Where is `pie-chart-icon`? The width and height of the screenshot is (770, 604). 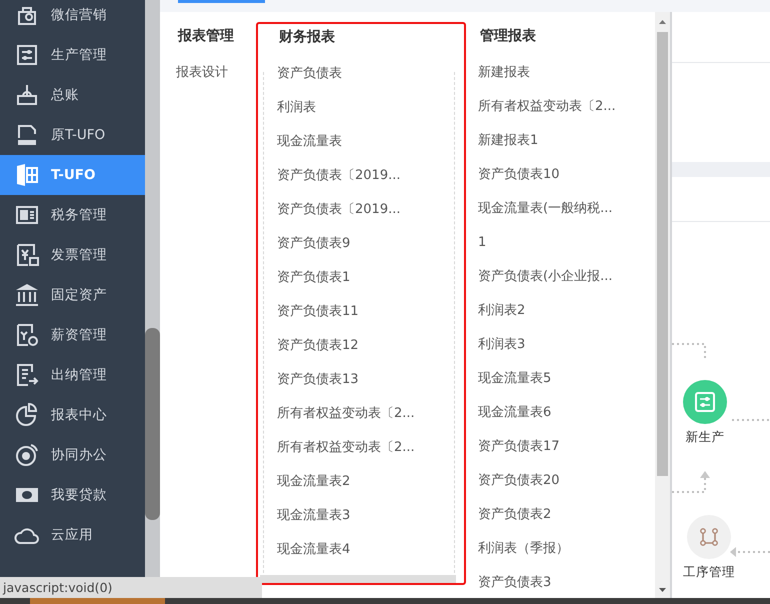 pie-chart-icon is located at coordinates (27, 415).